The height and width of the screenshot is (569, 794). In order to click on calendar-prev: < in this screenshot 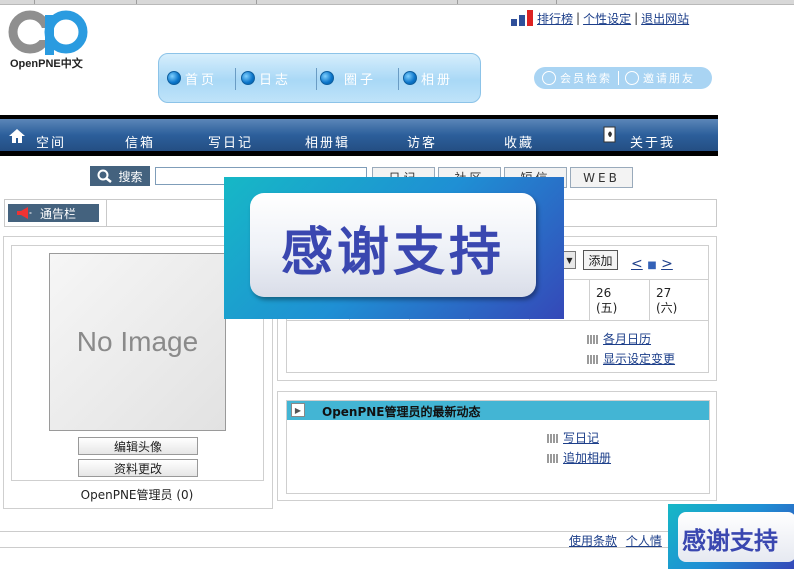, I will do `click(637, 264)`.